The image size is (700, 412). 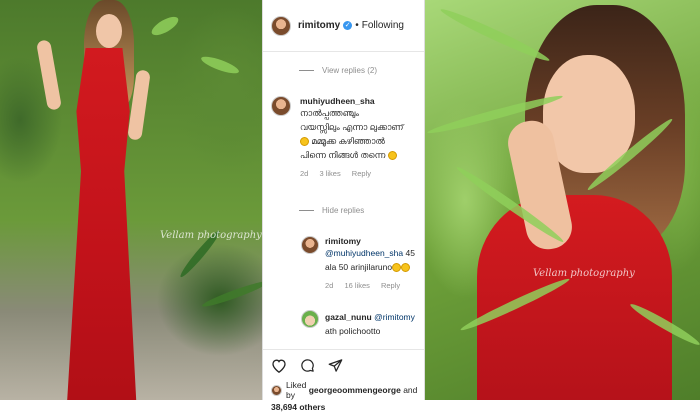 I want to click on comment-likes: 3 likes, so click(x=329, y=173).